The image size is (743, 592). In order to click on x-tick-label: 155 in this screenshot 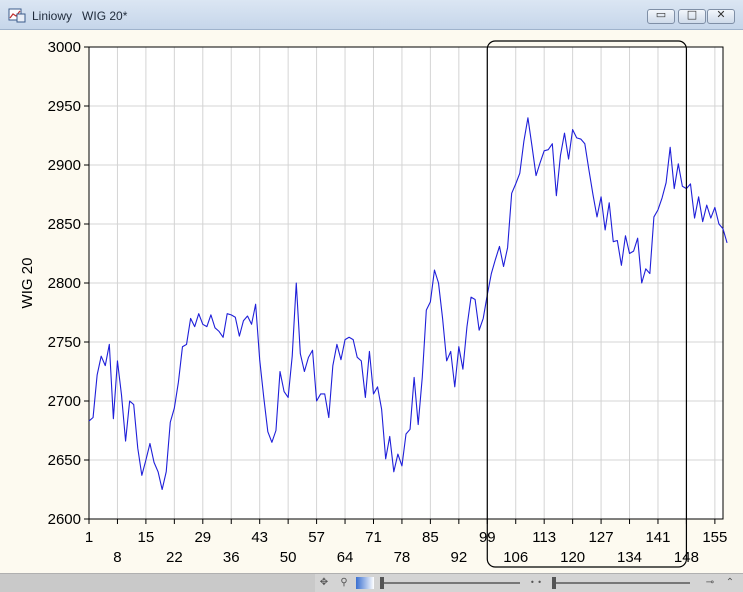, I will do `click(714, 537)`.